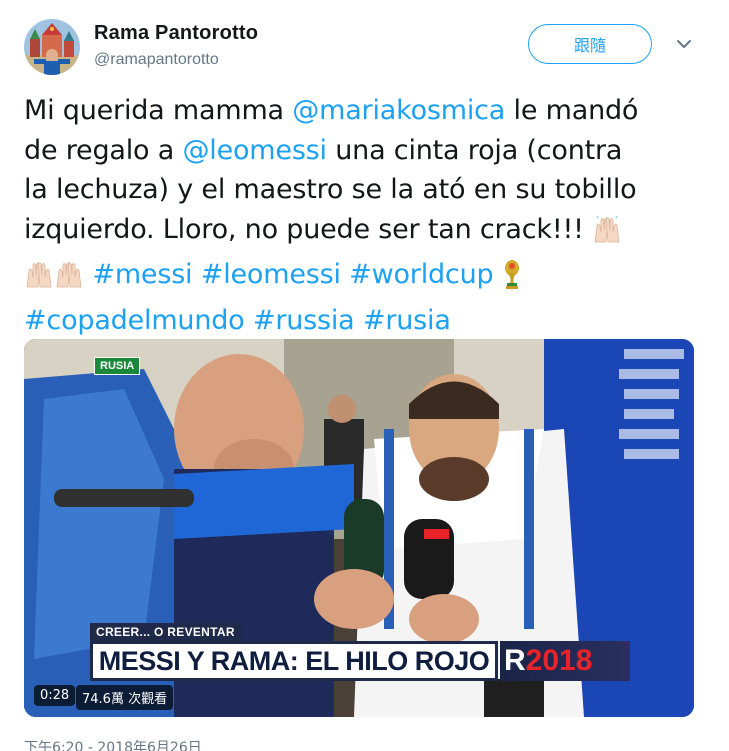 The image size is (729, 751). I want to click on avatar, so click(52, 47).